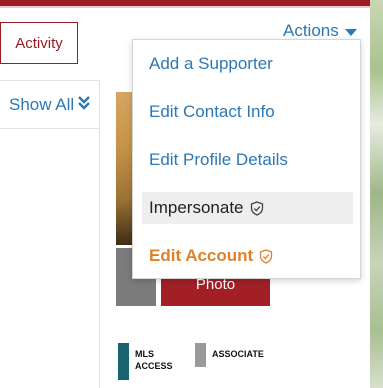  What do you see at coordinates (84, 105) in the screenshot?
I see `double-chevron-down-icon` at bounding box center [84, 105].